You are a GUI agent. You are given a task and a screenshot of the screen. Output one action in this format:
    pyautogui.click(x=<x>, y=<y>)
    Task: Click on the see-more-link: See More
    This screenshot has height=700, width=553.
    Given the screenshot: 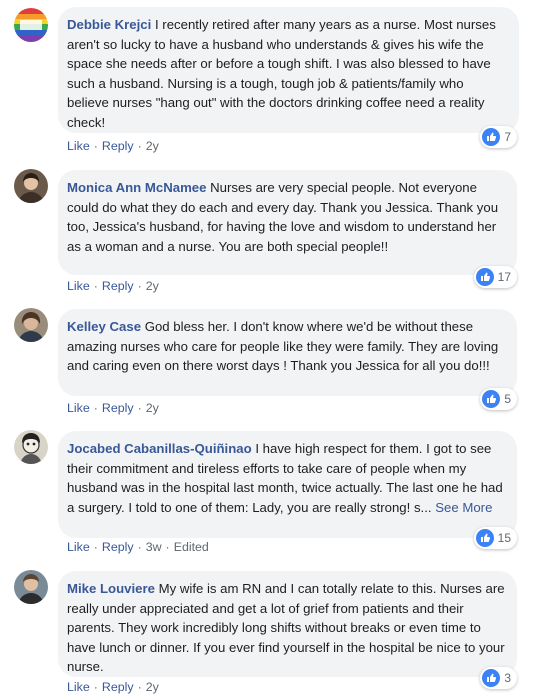 What is the action you would take?
    pyautogui.click(x=463, y=507)
    